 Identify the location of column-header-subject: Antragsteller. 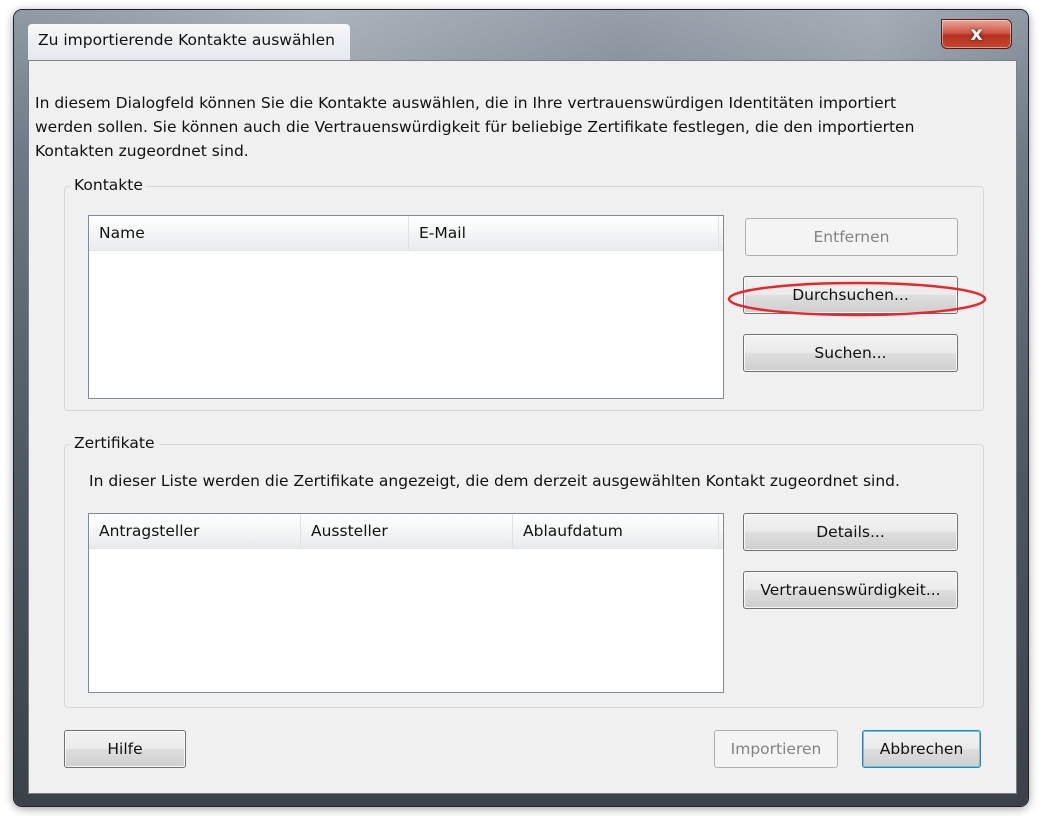
(195, 531).